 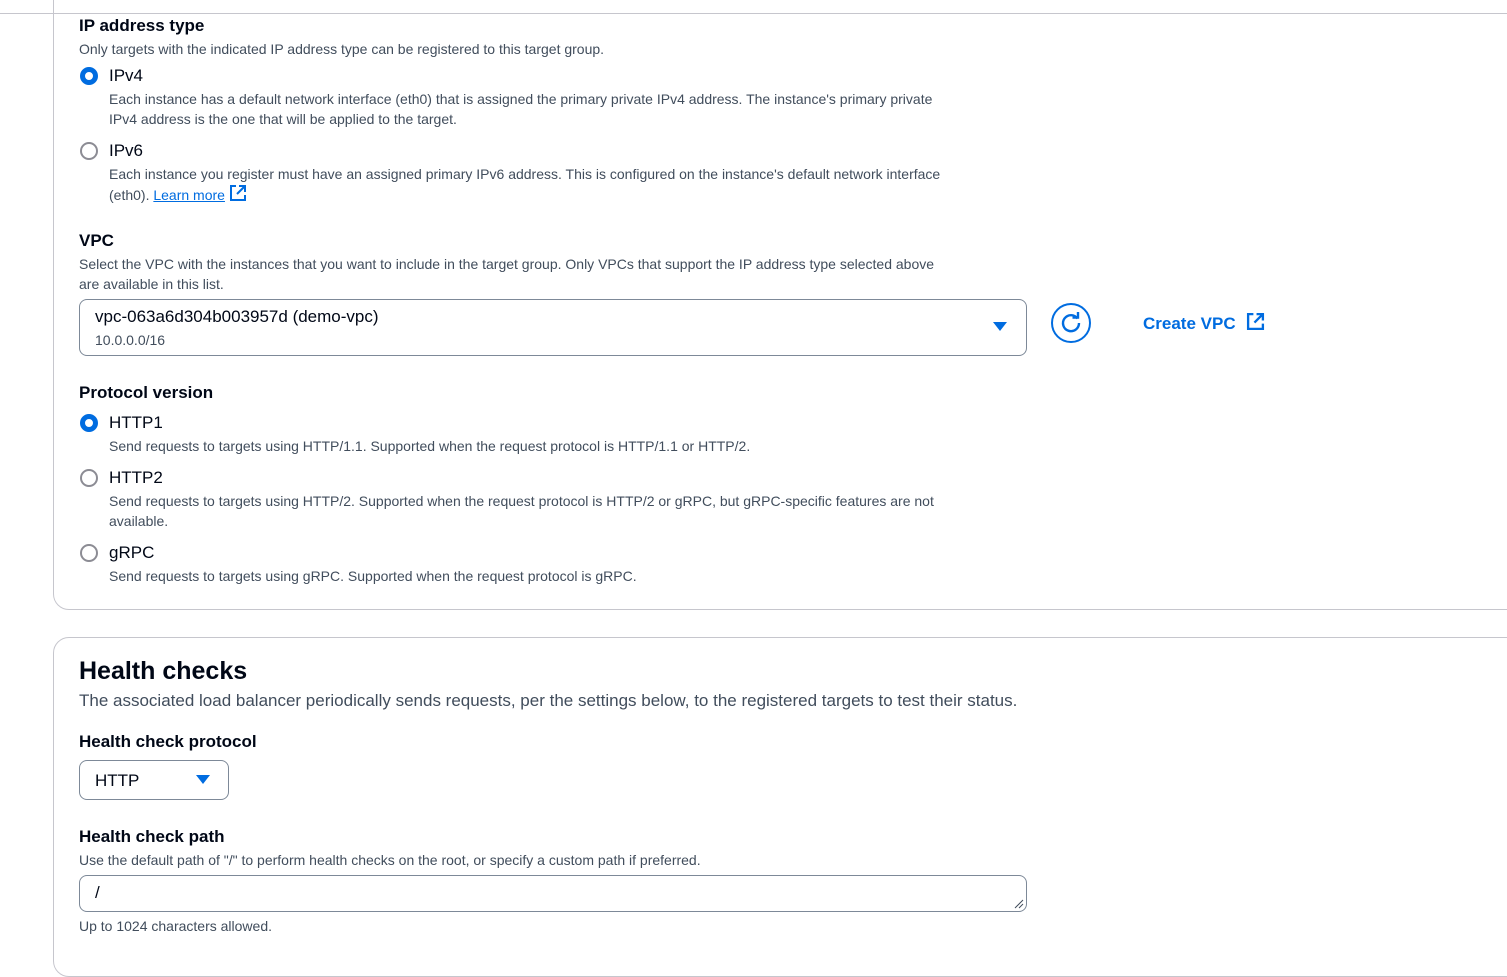 I want to click on learn-more-link: Learn more, so click(x=189, y=195).